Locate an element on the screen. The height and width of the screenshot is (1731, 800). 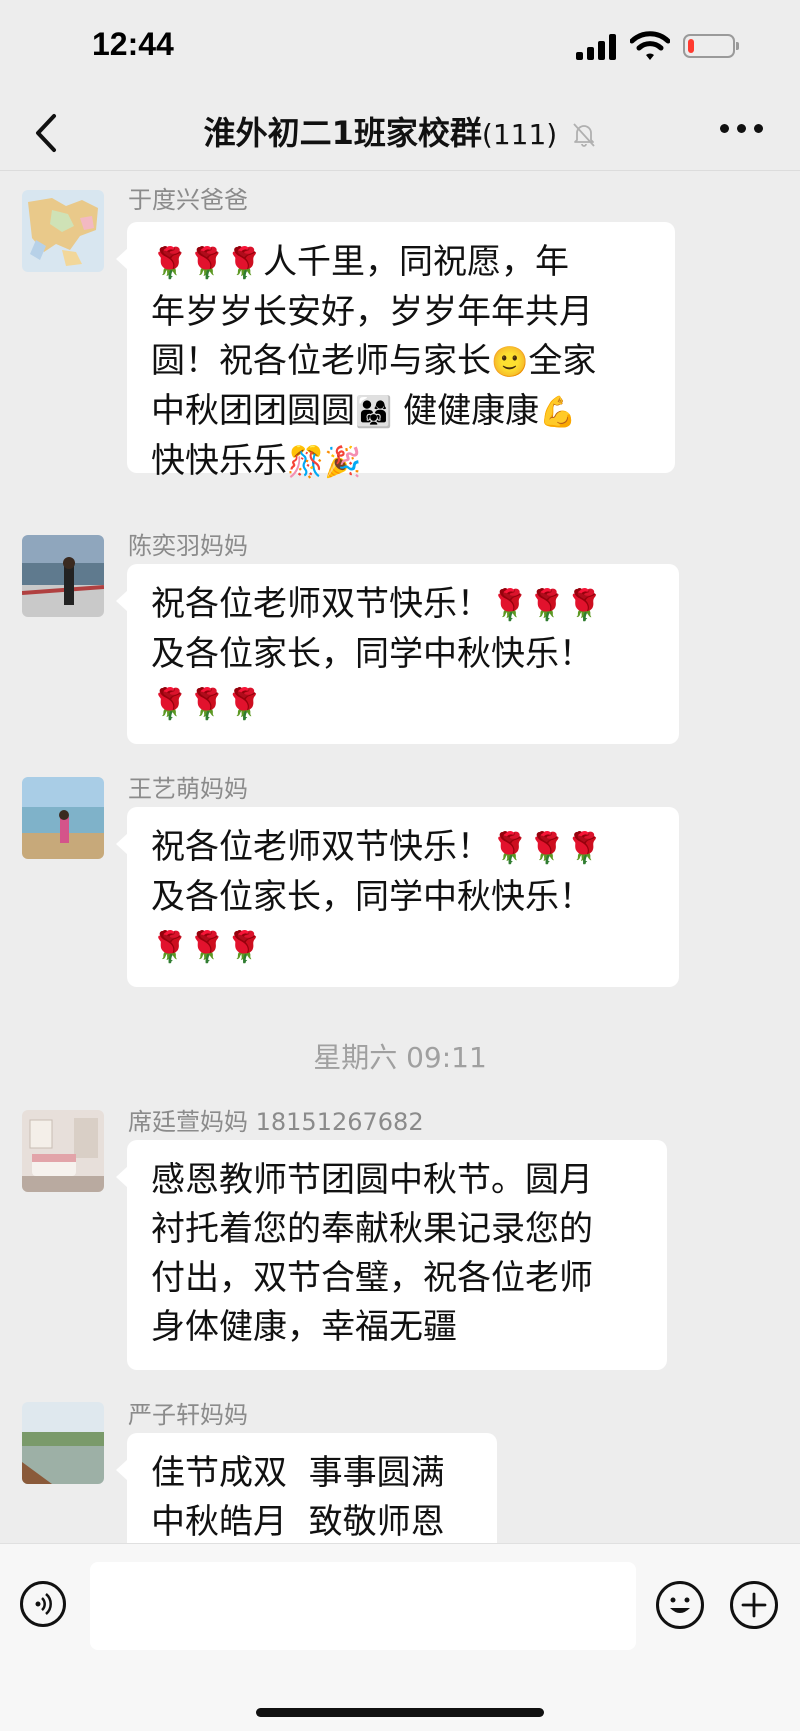
party-emoji: 🎊🎉 is located at coordinates (324, 462).